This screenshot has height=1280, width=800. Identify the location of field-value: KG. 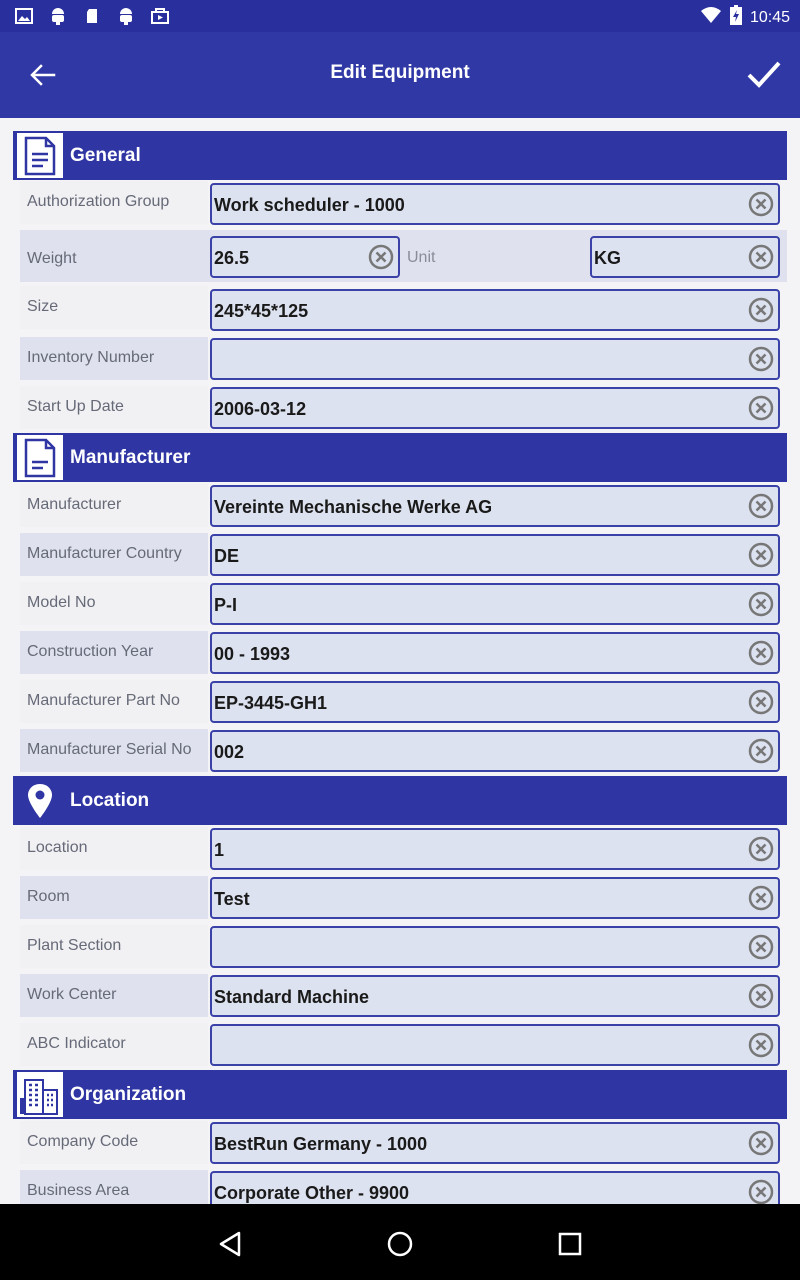
(607, 258).